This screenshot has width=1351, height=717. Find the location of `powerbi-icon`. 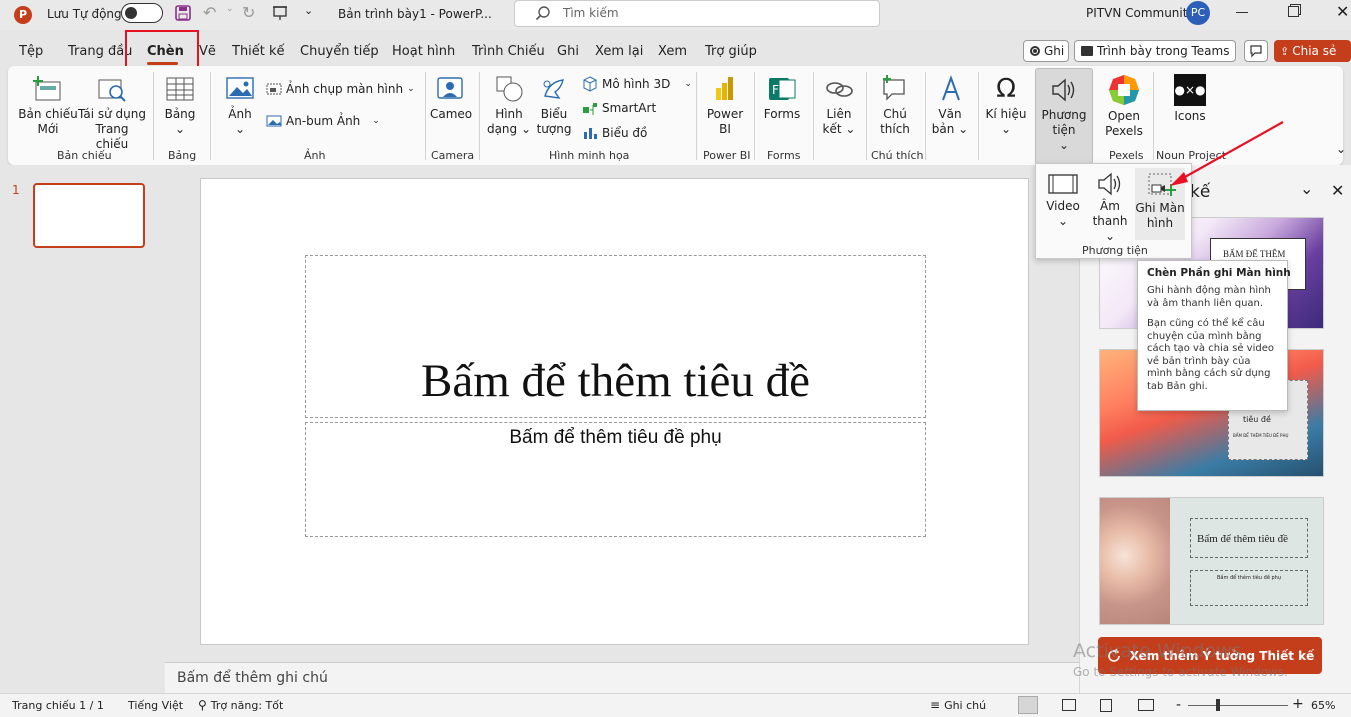

powerbi-icon is located at coordinates (724, 88).